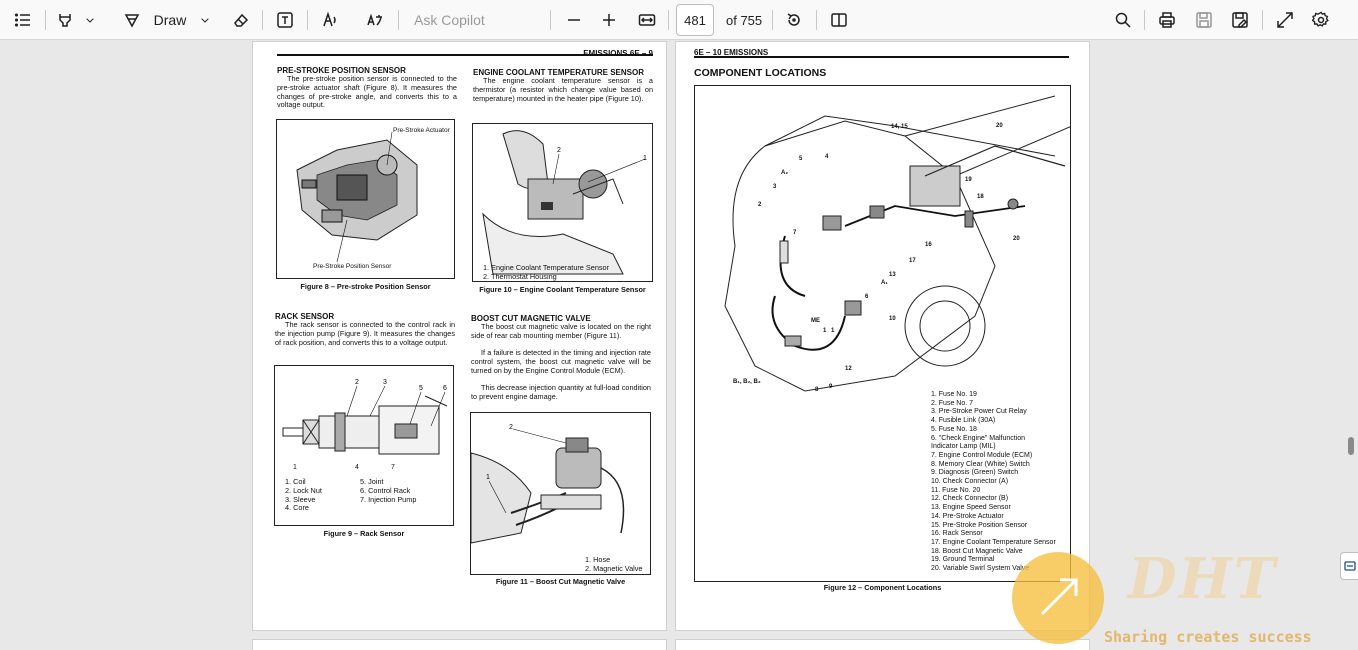 The image size is (1358, 650). What do you see at coordinates (839, 20) in the screenshot?
I see `page-view-icon` at bounding box center [839, 20].